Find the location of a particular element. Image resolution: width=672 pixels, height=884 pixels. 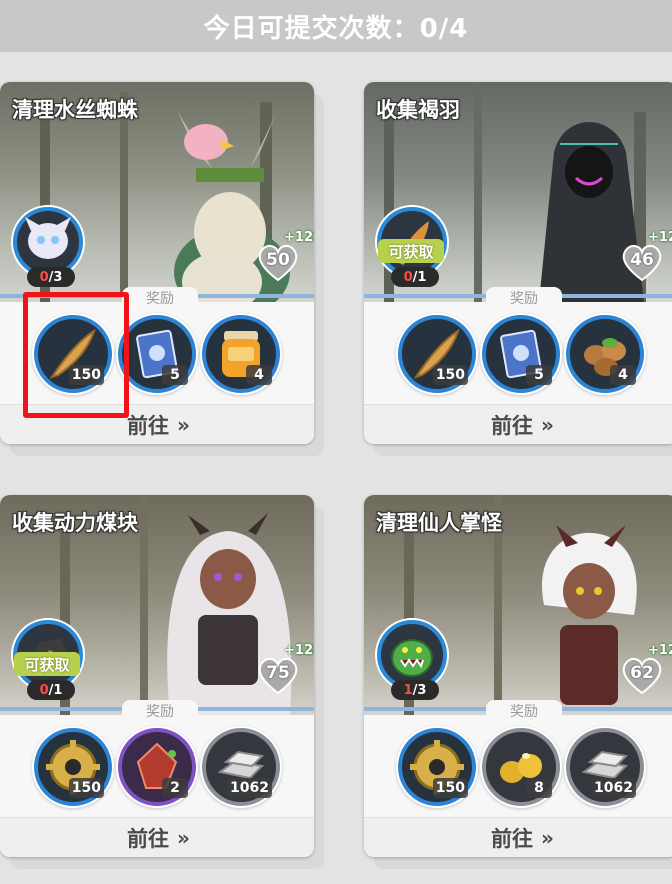

daily-submit-banner: 今日可提交次数：0/4 is located at coordinates (336, 26).